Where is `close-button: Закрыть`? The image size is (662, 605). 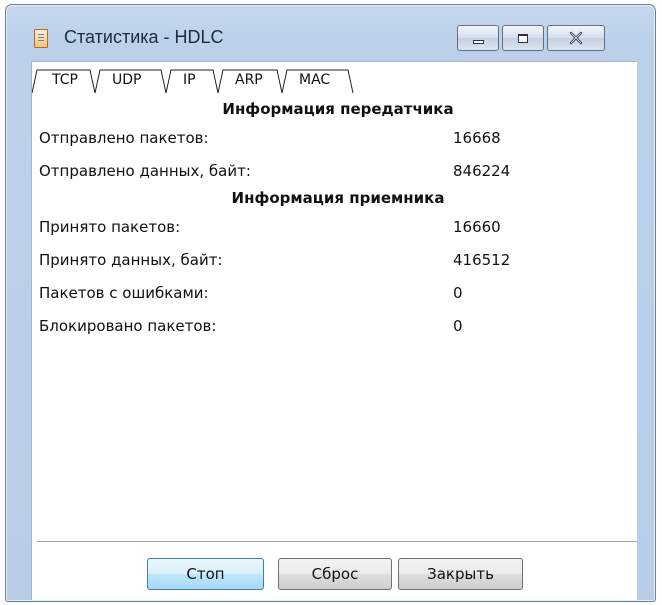
close-button: Закрыть is located at coordinates (460, 574).